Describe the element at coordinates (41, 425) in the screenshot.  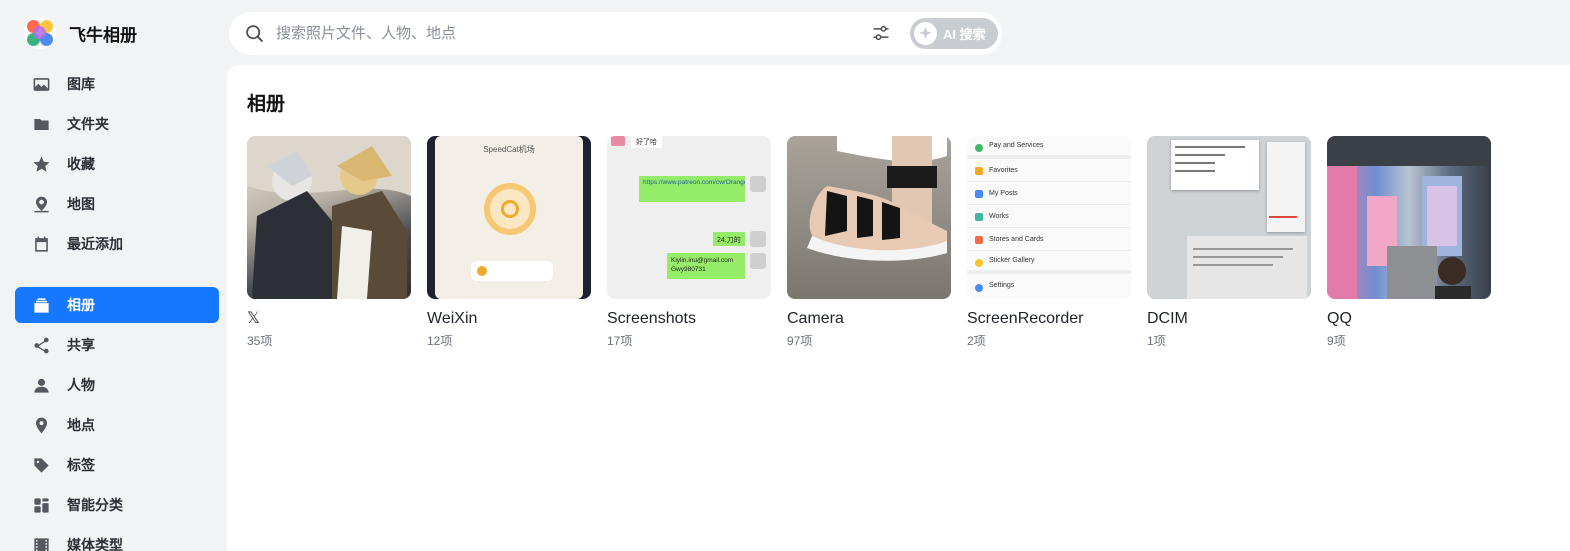
I see `location-icon` at that location.